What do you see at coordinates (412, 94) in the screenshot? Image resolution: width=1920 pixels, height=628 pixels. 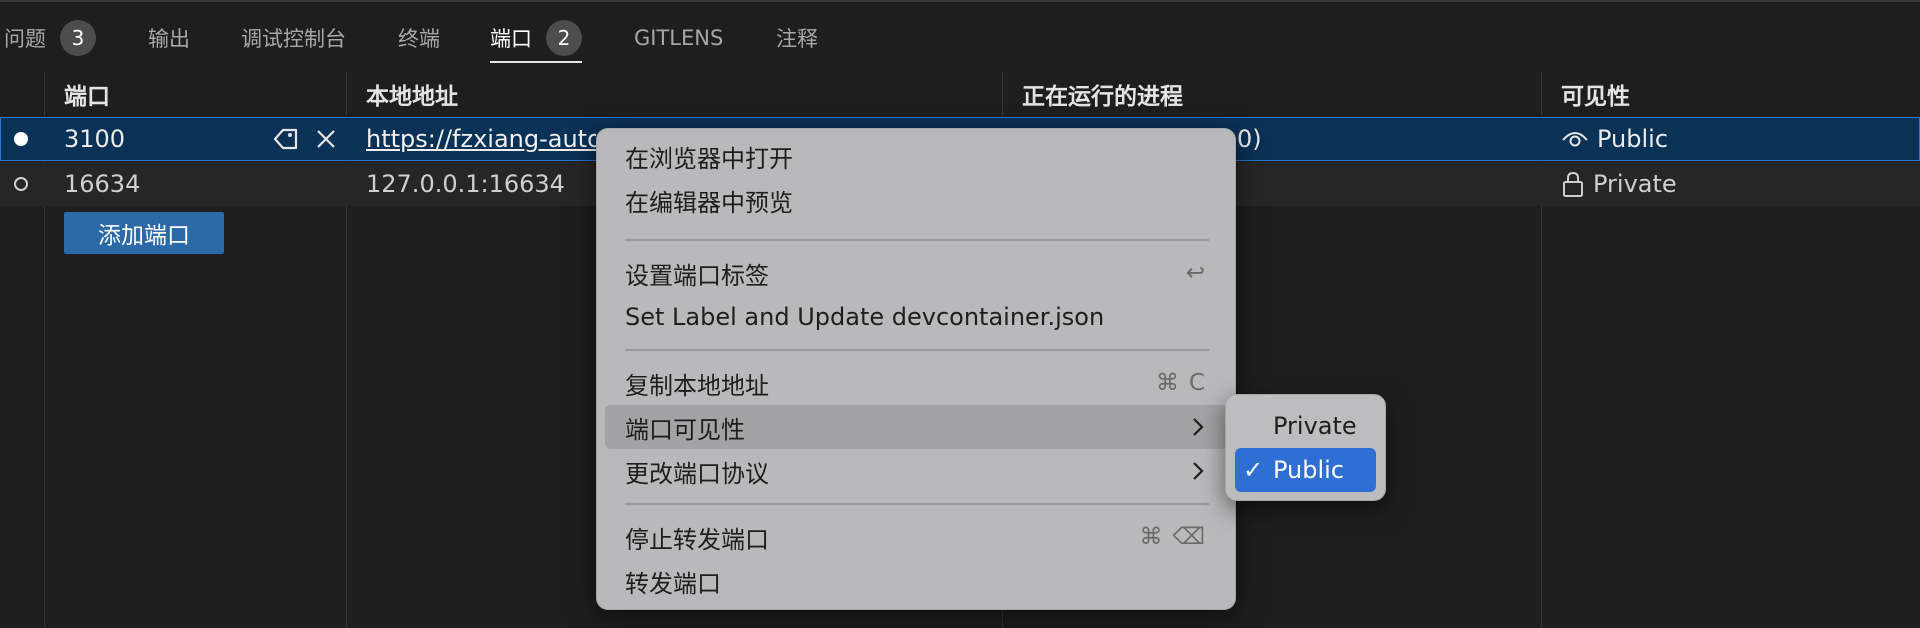 I see `column-header-local-address: 本地地址` at bounding box center [412, 94].